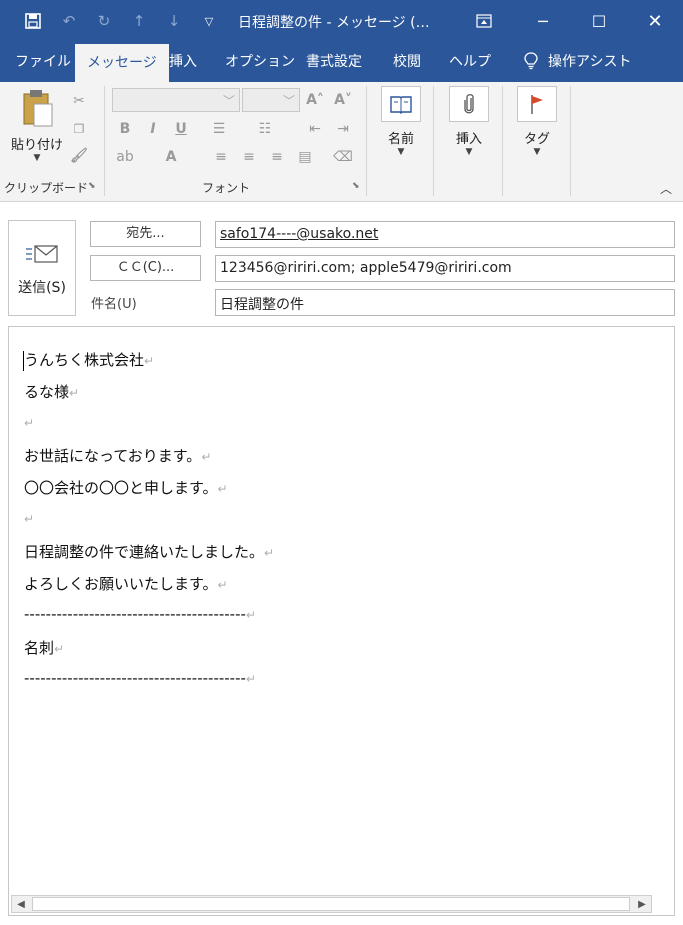 This screenshot has width=683, height=925. I want to click on increase-indent-icon: ⇥, so click(343, 129).